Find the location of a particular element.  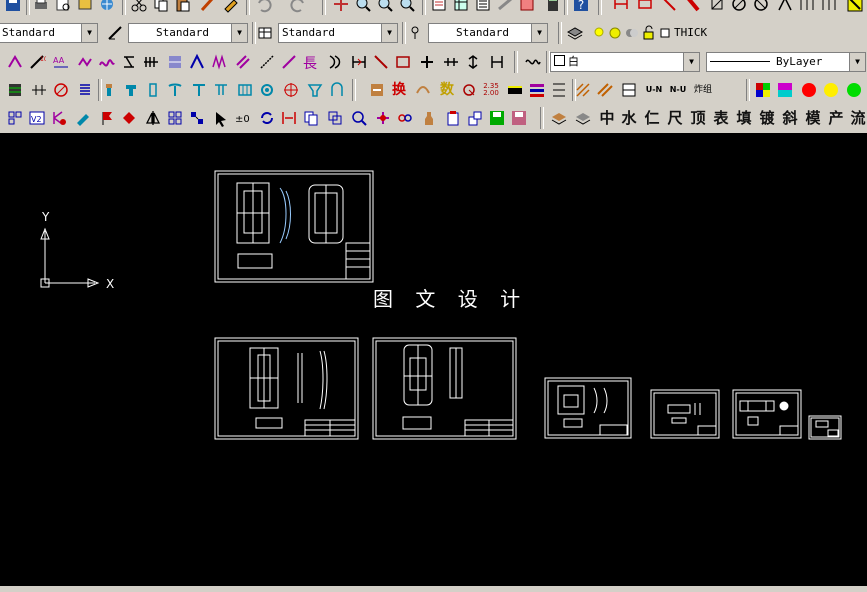

dim-aligned-icon is located at coordinates (645, 6).